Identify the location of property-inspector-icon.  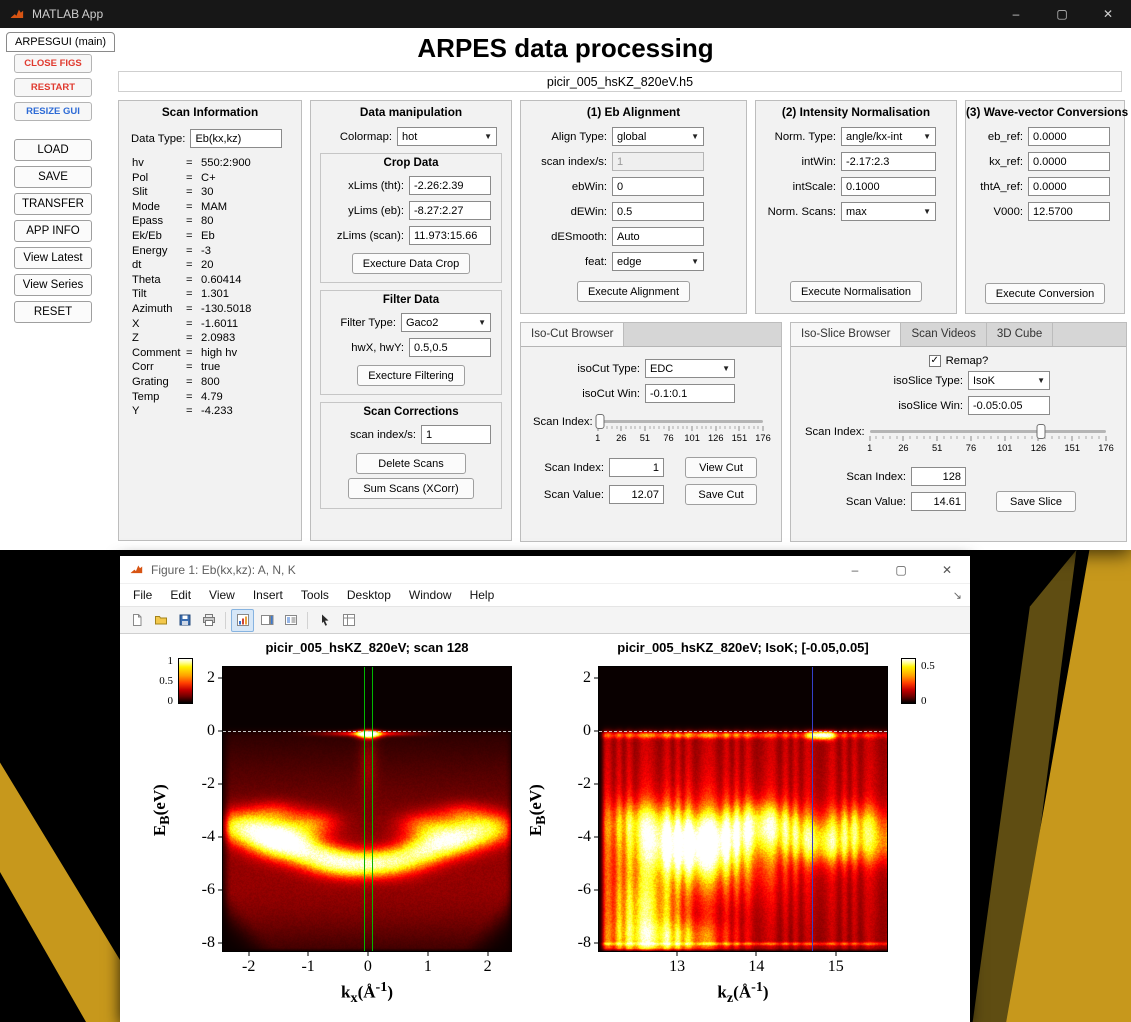
(348, 620).